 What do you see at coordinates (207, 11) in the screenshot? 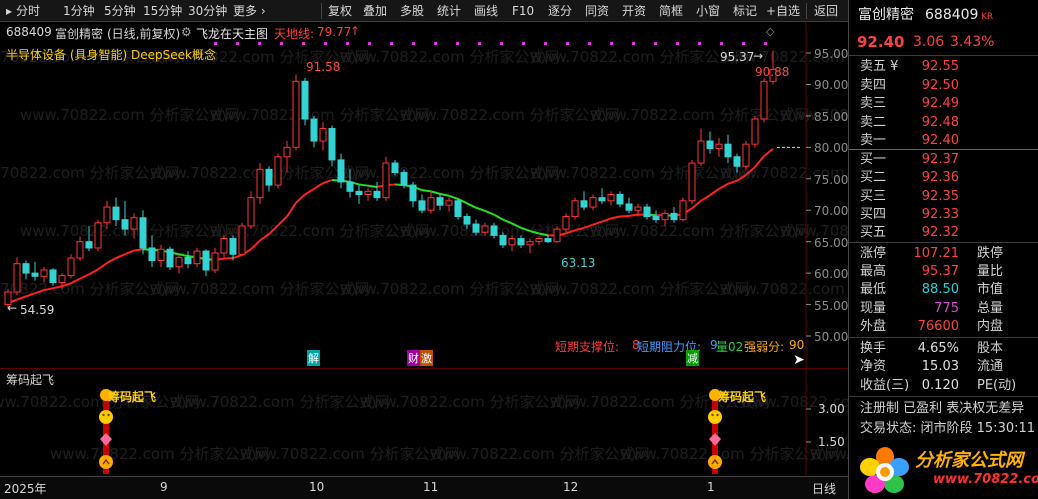
I see `toolbar-tab-30min: 30分钟` at bounding box center [207, 11].